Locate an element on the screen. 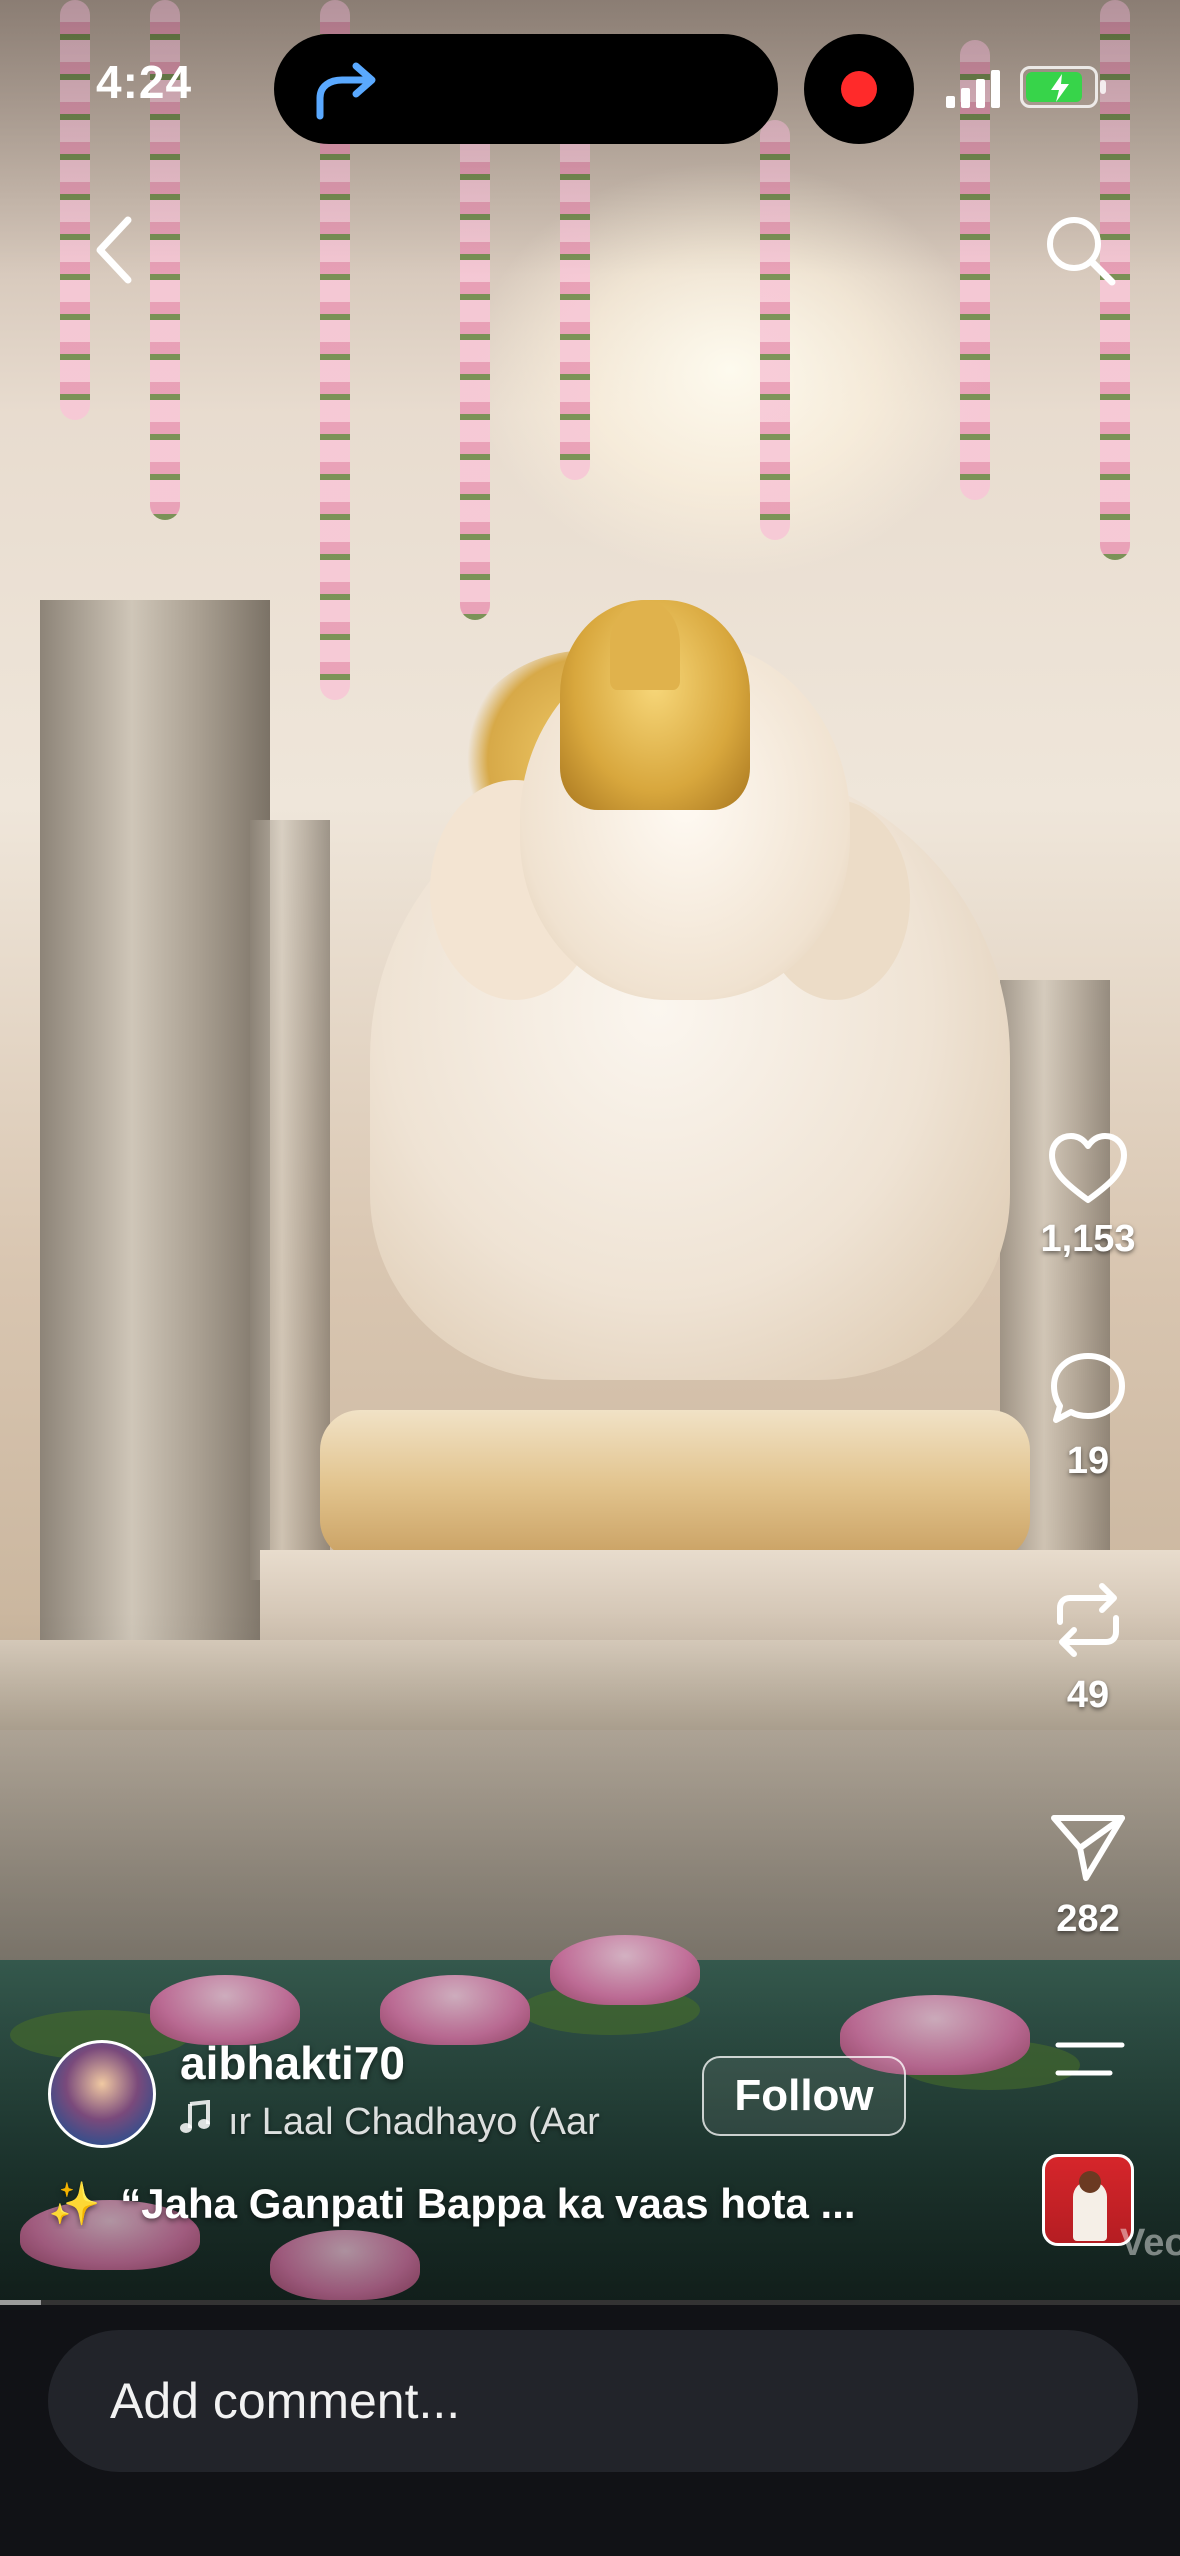 The width and height of the screenshot is (1180, 2556). like-button: 1,153 is located at coordinates (1088, 1195).